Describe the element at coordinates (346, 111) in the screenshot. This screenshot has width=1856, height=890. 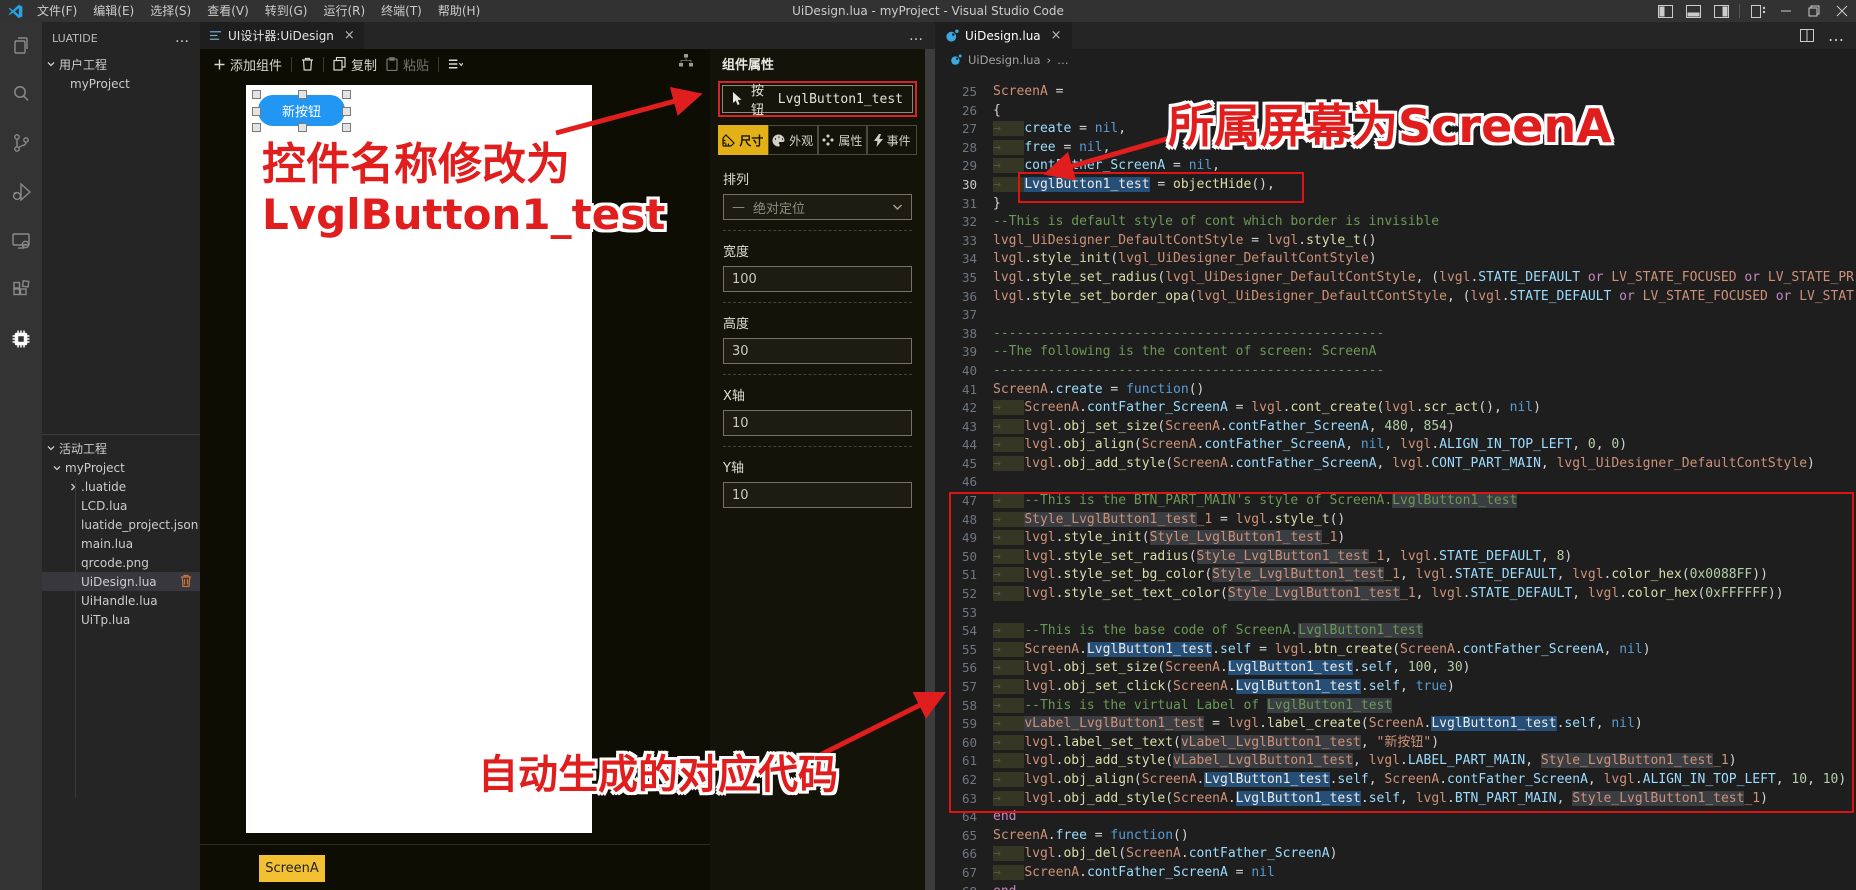
I see `resize-handle-e` at that location.